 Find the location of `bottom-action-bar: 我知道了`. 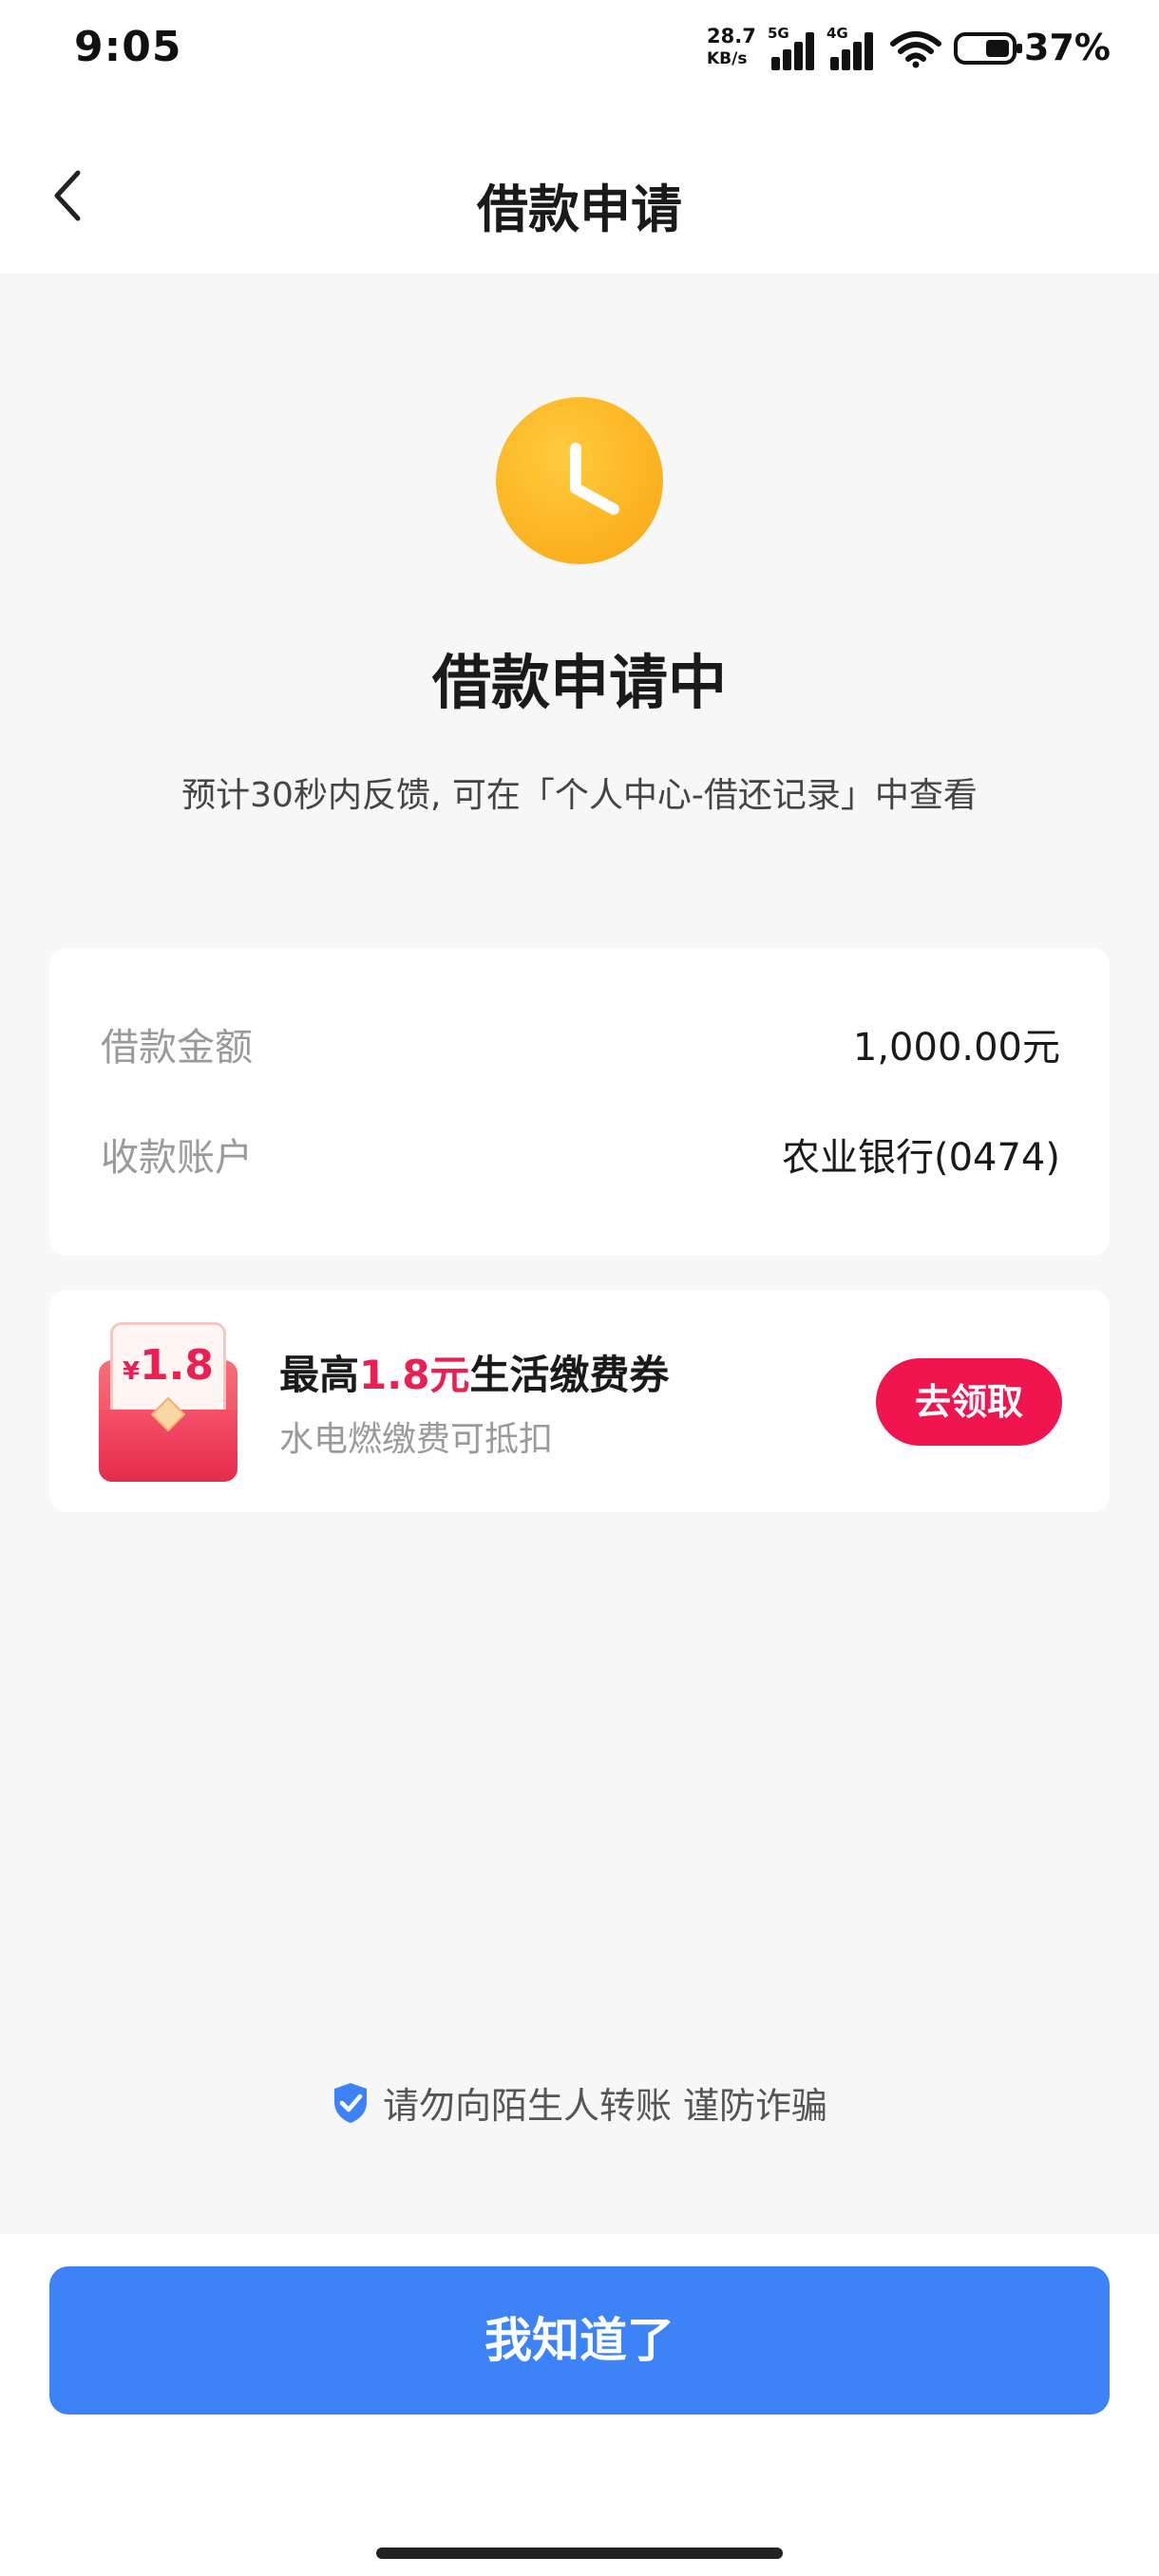

bottom-action-bar: 我知道了 is located at coordinates (579, 2405).